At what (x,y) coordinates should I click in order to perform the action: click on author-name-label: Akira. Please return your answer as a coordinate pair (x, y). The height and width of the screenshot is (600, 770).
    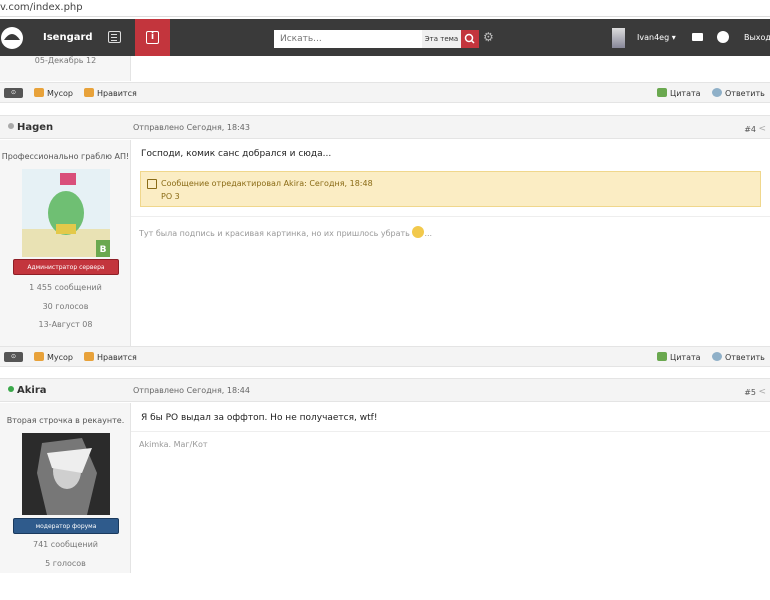
    Looking at the image, I should click on (32, 390).